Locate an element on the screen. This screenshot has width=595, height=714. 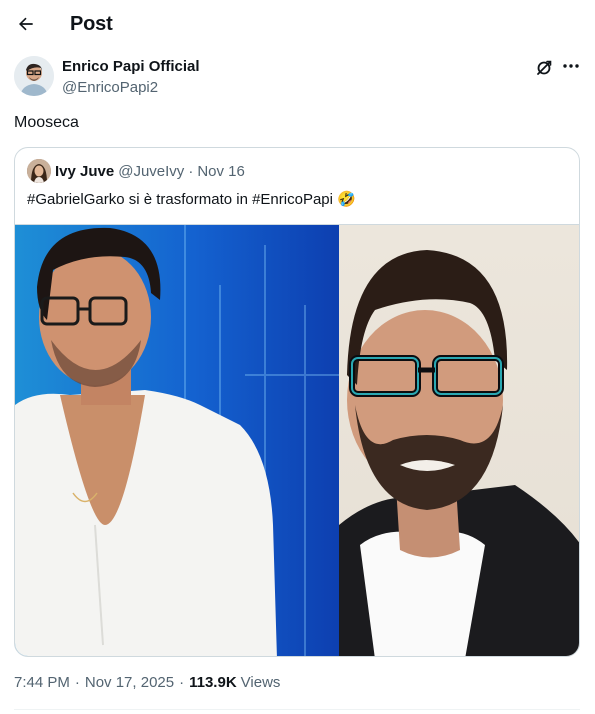
author-handle: @EnricoPapi2 is located at coordinates (110, 87).